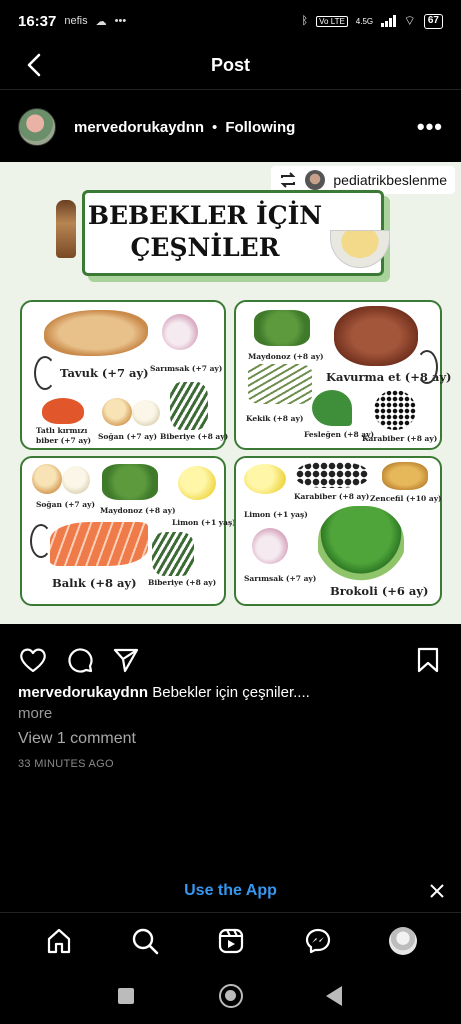  What do you see at coordinates (361, 545) in the screenshot?
I see `broccoli-illustration` at bounding box center [361, 545].